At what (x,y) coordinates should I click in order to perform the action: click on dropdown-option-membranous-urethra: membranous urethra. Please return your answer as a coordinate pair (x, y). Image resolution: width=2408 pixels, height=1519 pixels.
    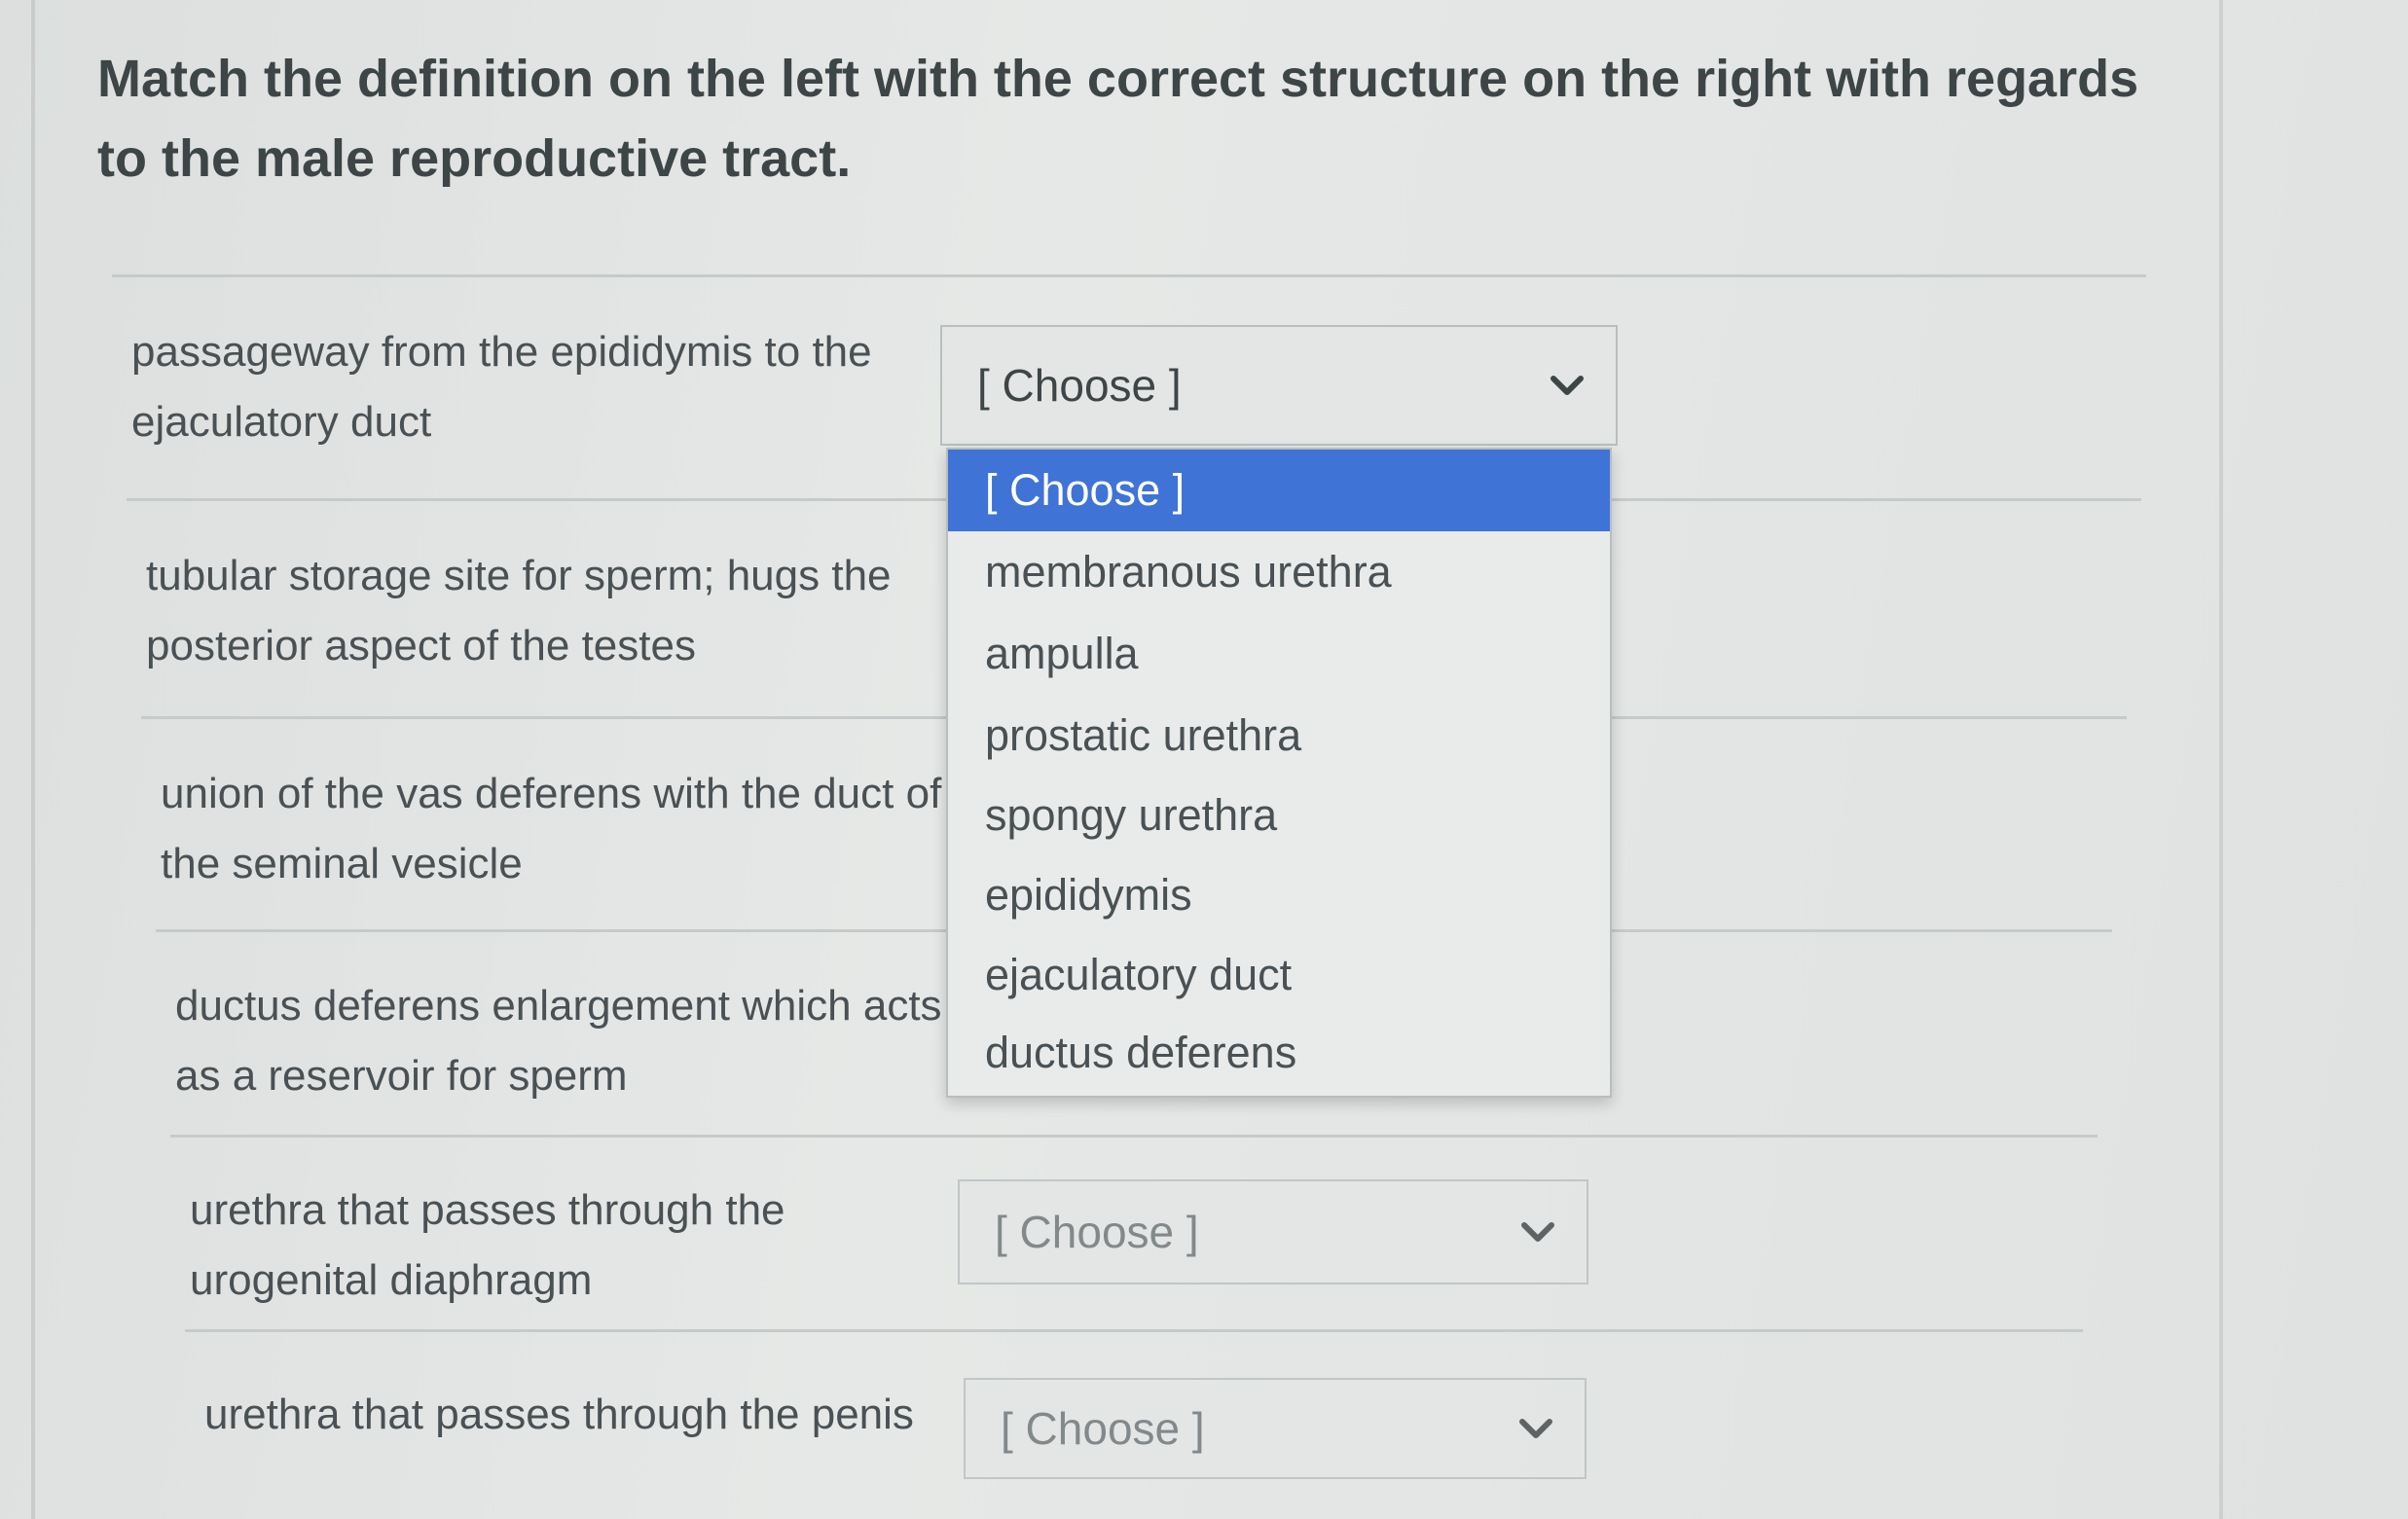
    Looking at the image, I should click on (1279, 572).